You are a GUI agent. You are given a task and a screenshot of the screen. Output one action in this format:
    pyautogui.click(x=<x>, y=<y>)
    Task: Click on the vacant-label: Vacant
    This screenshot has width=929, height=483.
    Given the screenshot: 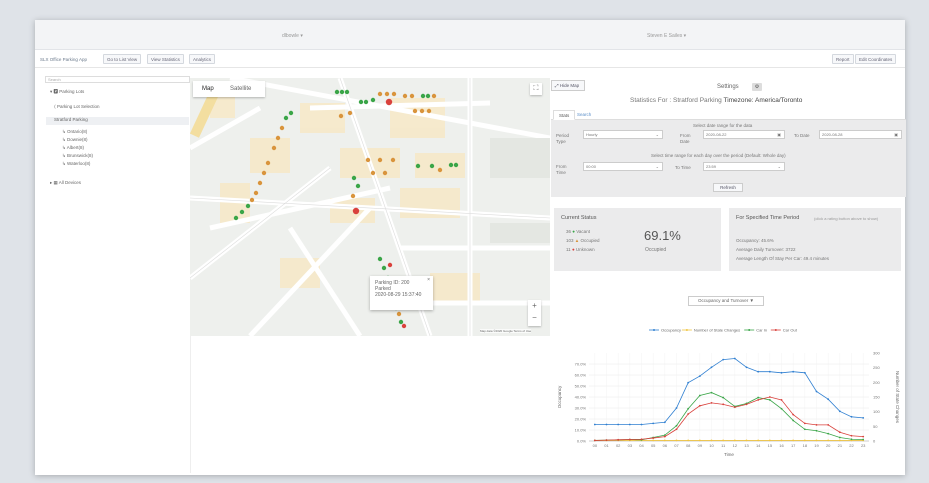 What is the action you would take?
    pyautogui.click(x=583, y=231)
    